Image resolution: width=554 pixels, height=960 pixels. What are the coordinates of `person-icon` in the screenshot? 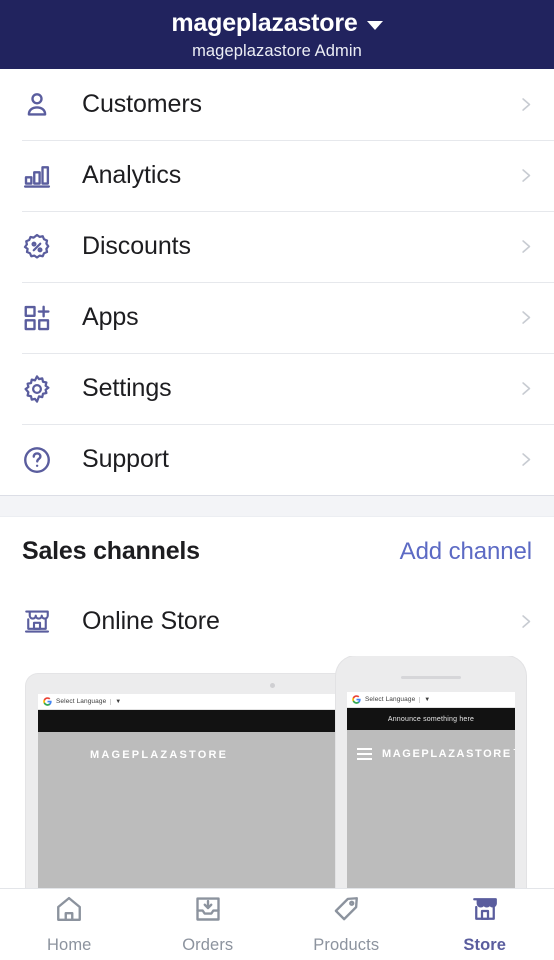 It's located at (42, 105).